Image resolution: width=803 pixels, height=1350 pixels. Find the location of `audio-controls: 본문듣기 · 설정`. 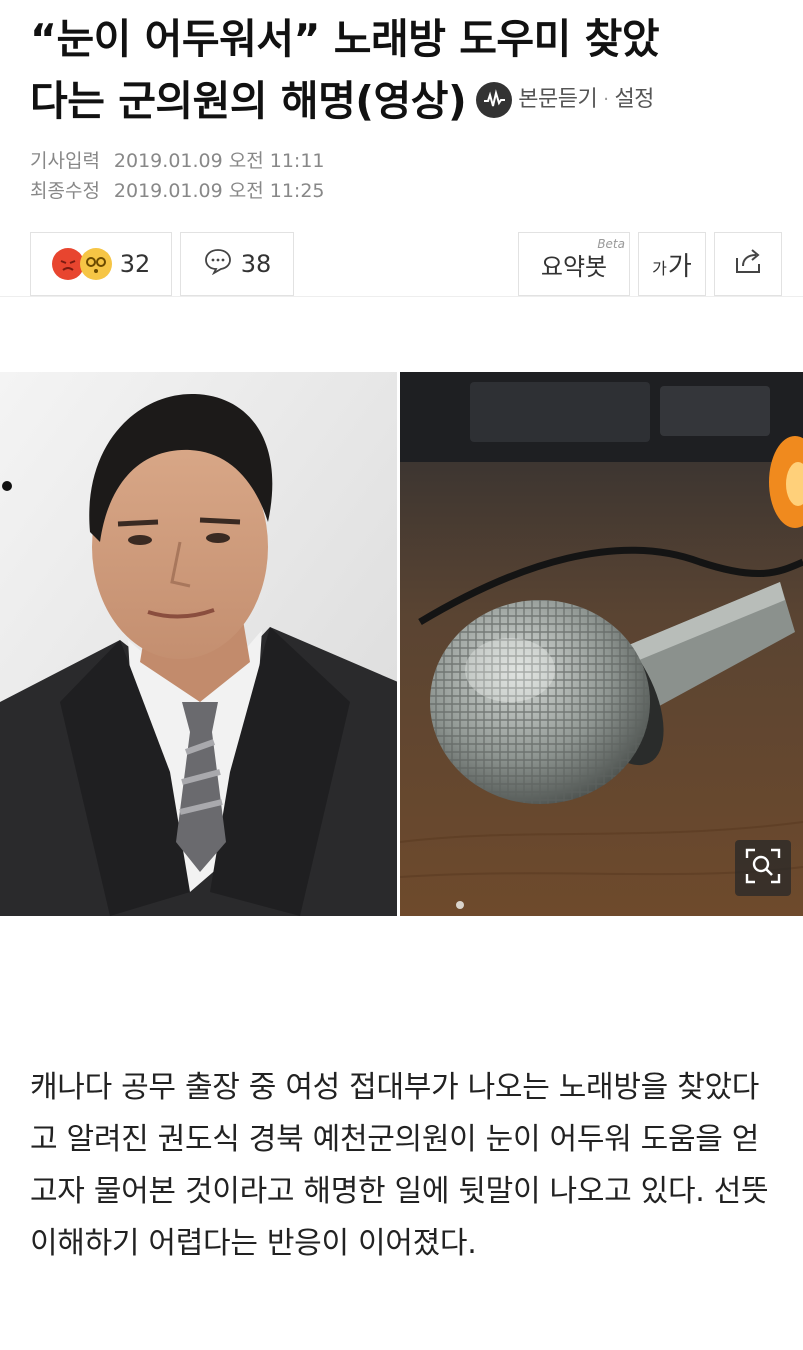

audio-controls: 본문듣기 · 설정 is located at coordinates (565, 100).